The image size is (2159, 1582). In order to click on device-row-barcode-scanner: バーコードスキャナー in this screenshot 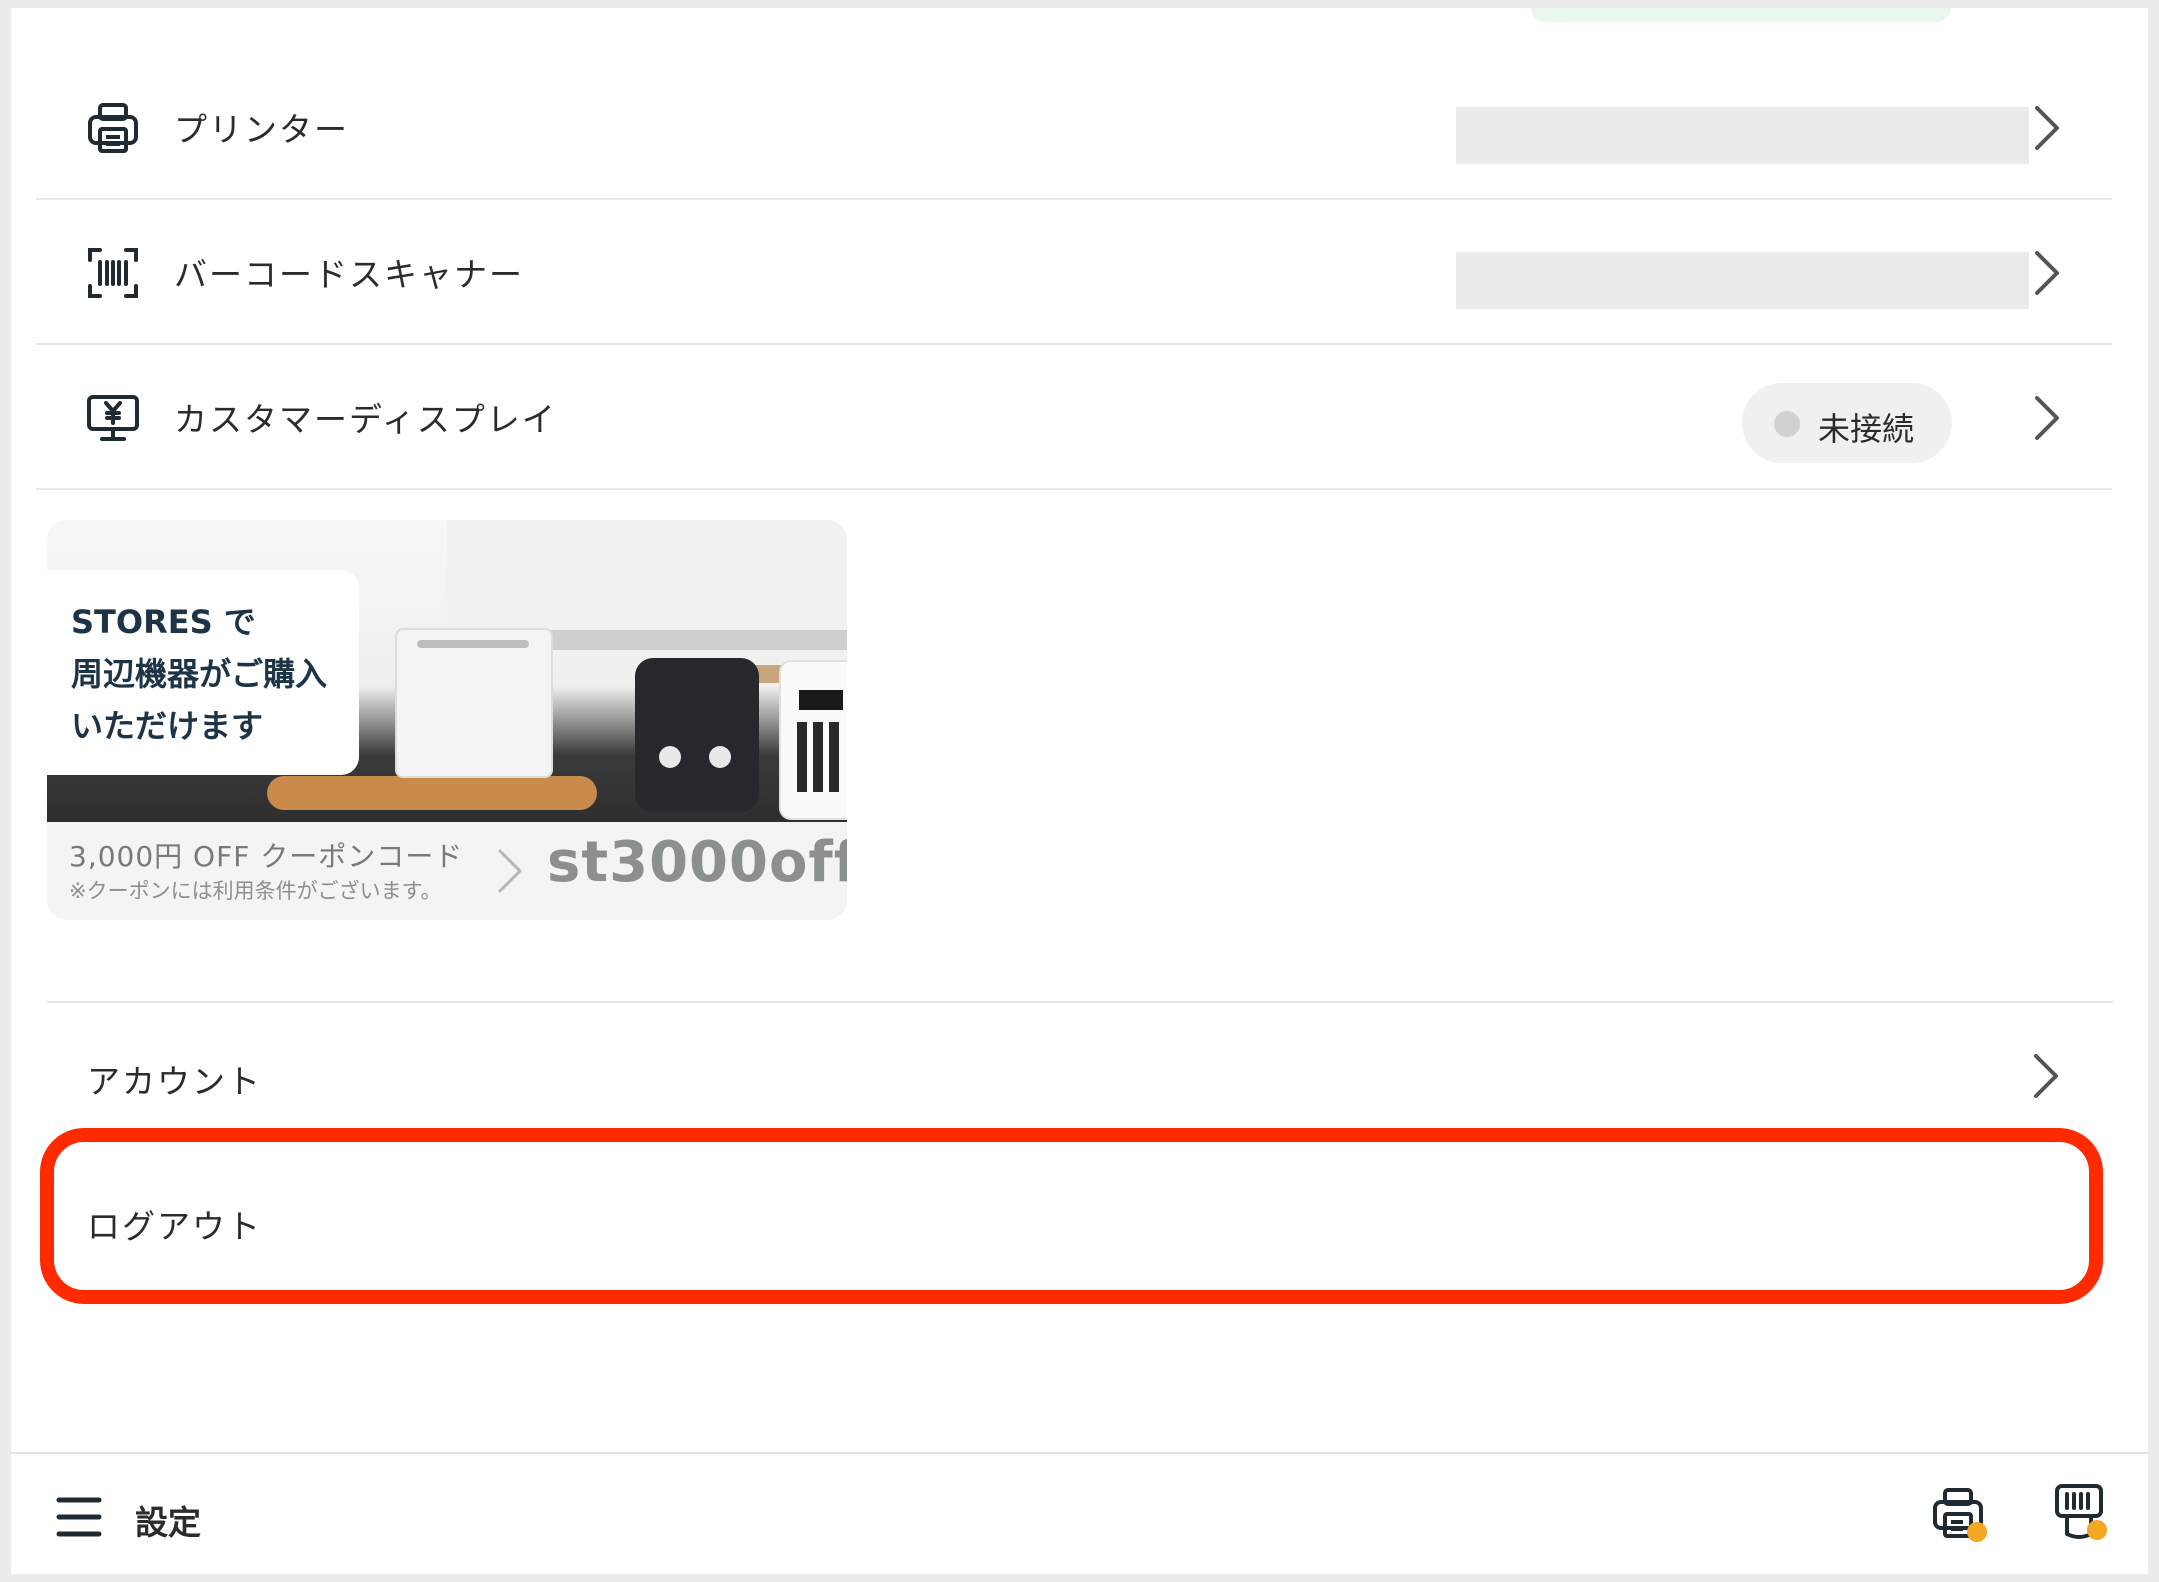, I will do `click(1074, 272)`.